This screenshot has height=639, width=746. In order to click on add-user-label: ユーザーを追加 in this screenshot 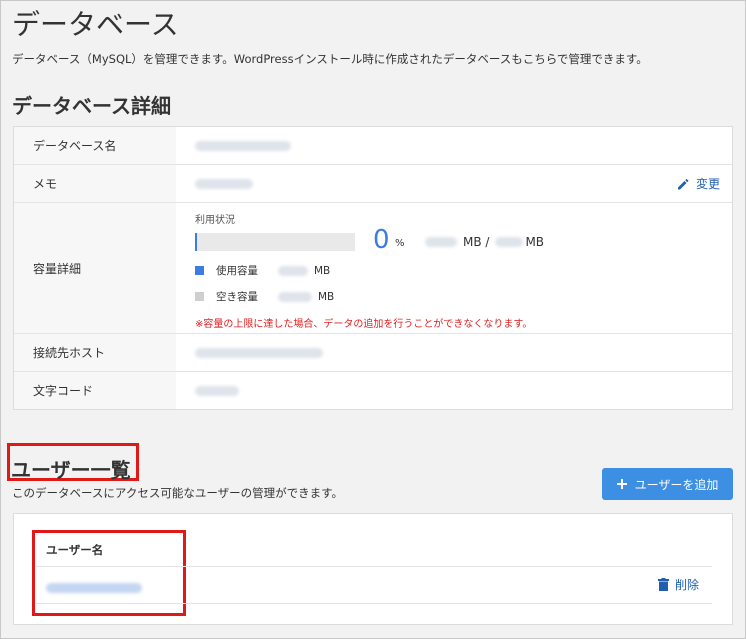, I will do `click(676, 484)`.